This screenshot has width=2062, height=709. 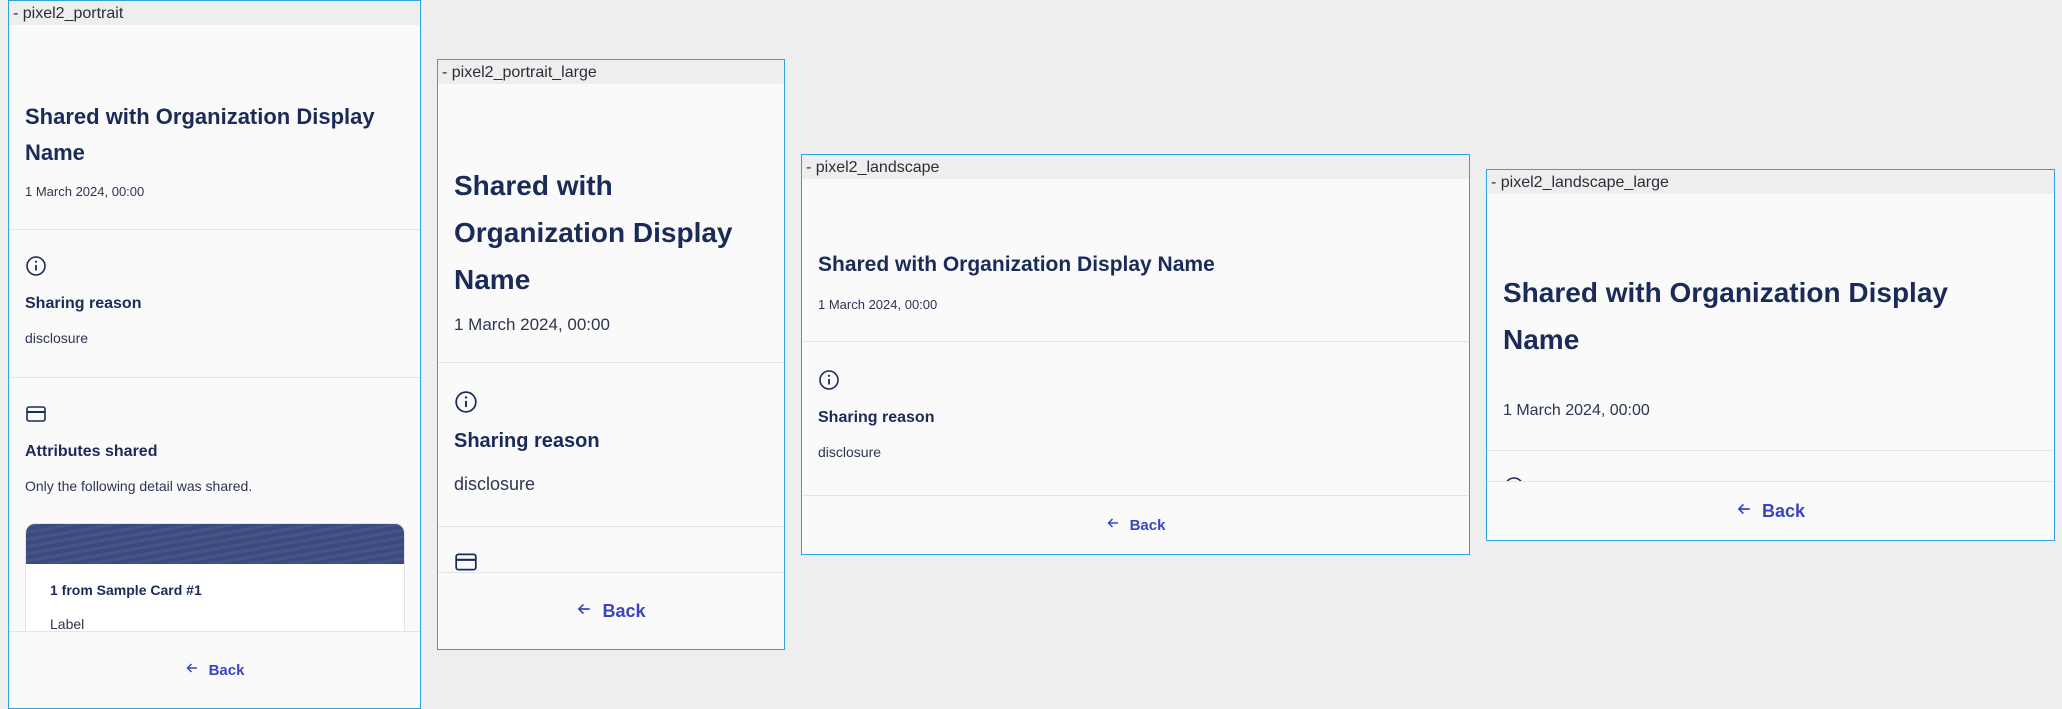 I want to click on frame-label: - pixel2_portrait_large, so click(x=611, y=72).